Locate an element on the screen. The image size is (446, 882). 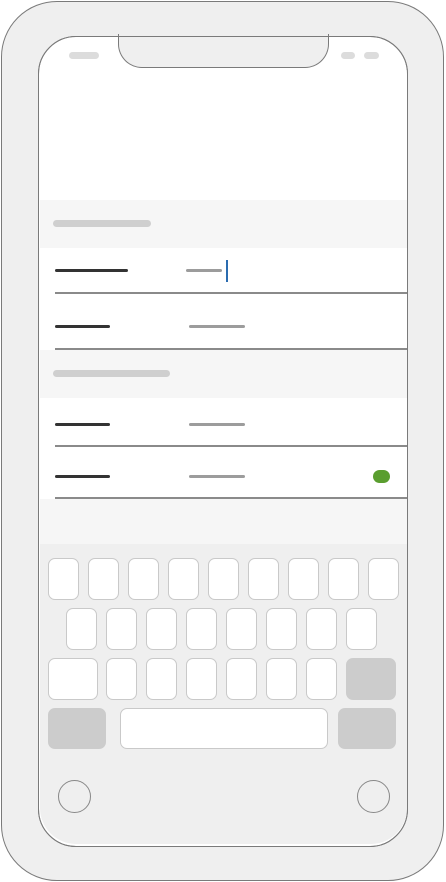
globe-icon is located at coordinates (74, 796).